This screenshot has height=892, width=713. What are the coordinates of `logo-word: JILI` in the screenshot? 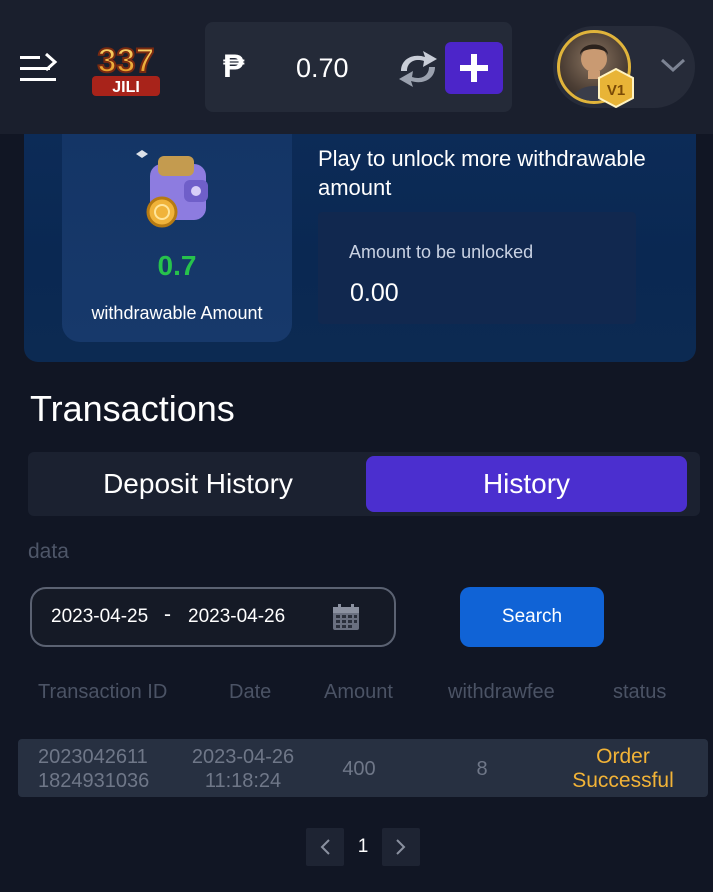 It's located at (126, 87).